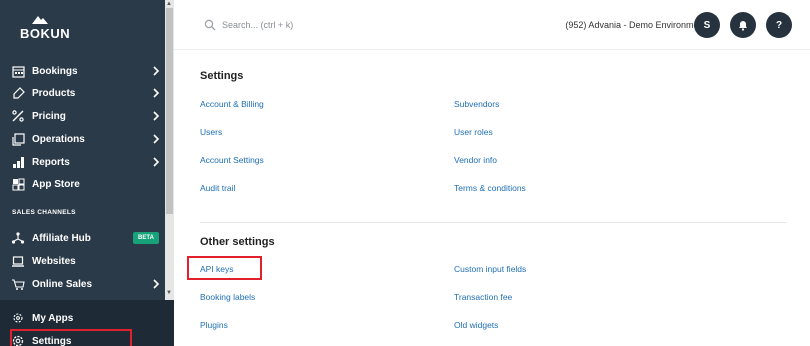 The width and height of the screenshot is (810, 346). I want to click on booking-labels-link: Booking labels, so click(227, 297).